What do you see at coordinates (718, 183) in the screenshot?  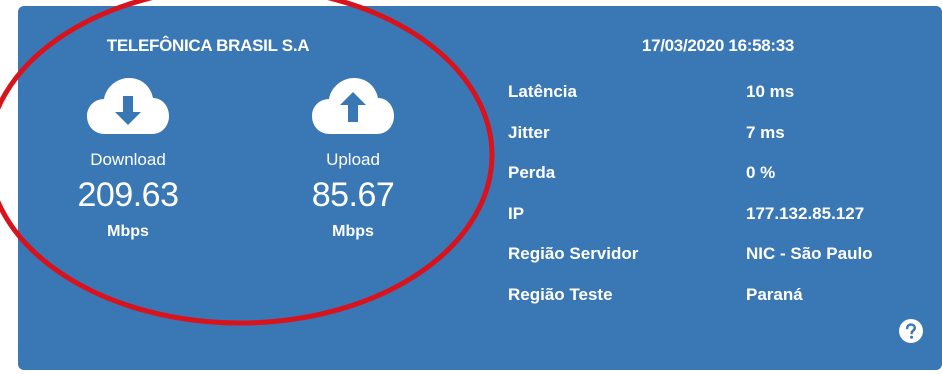 I see `metric-row-loss: Perda 0 %` at bounding box center [718, 183].